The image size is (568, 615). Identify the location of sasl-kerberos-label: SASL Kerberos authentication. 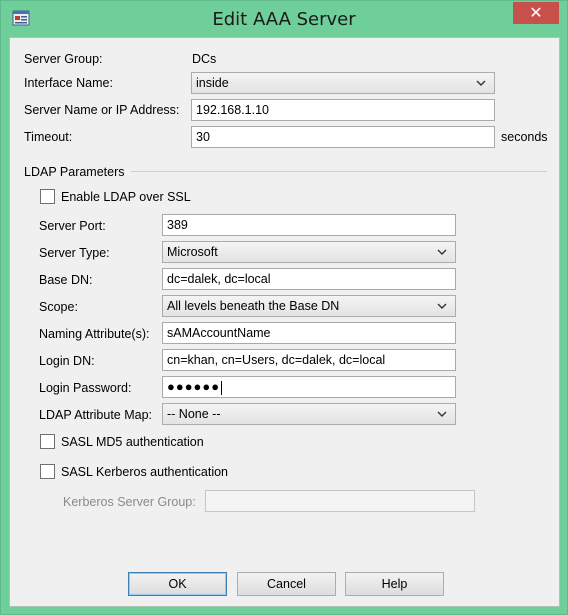
(144, 472).